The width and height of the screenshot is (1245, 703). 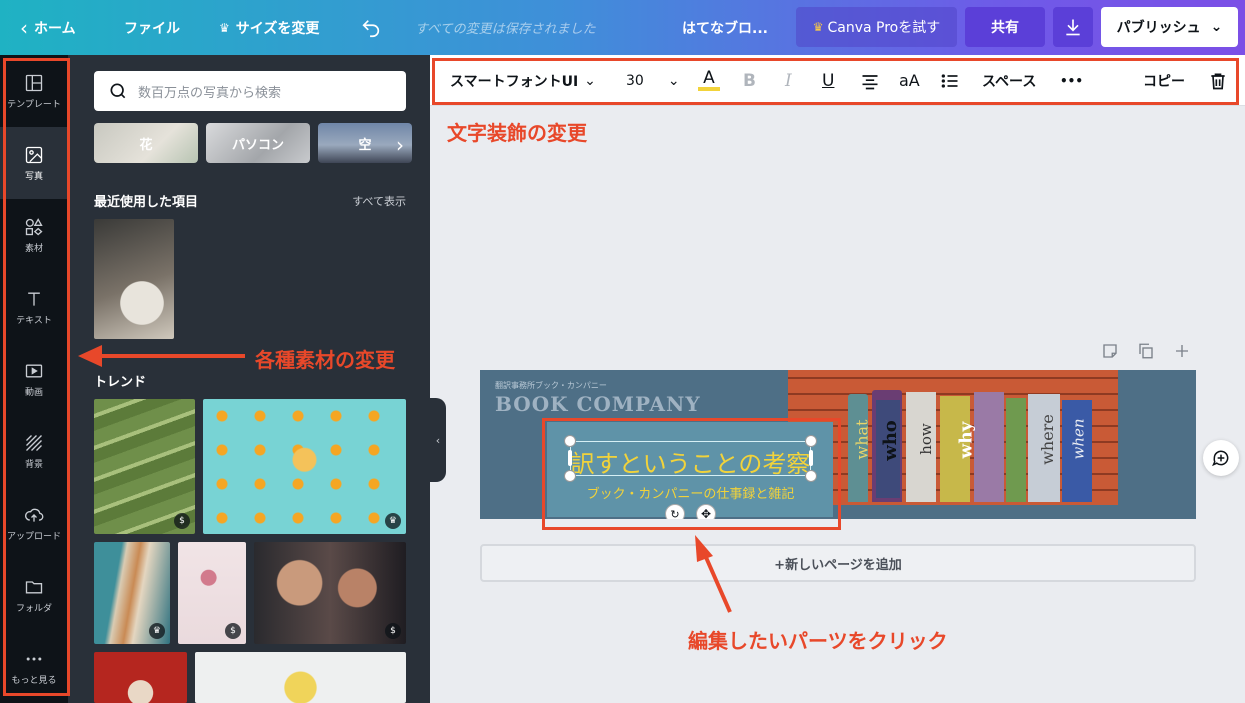 I want to click on arrow-to-rail, so click(x=161, y=356).